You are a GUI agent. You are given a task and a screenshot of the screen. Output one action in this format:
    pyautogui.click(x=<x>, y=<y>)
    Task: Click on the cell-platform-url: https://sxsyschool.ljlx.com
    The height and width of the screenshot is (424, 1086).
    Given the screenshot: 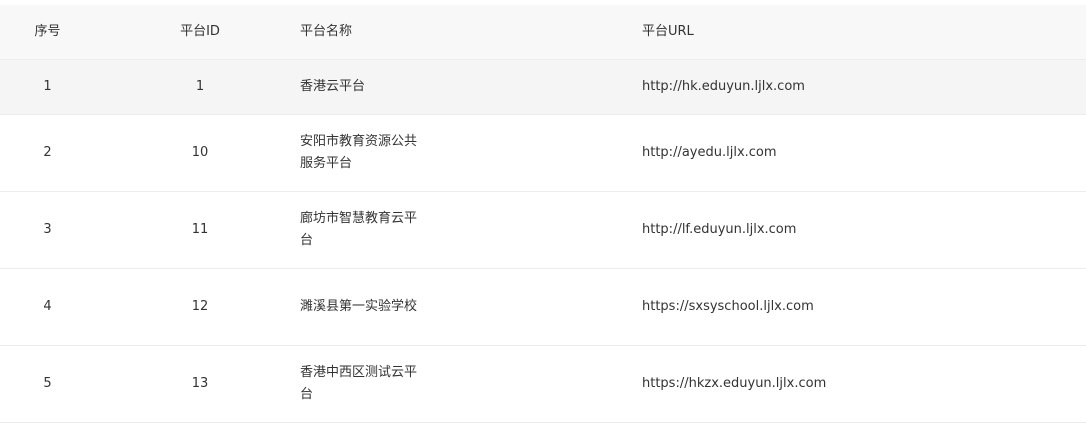 What is the action you would take?
    pyautogui.click(x=728, y=306)
    